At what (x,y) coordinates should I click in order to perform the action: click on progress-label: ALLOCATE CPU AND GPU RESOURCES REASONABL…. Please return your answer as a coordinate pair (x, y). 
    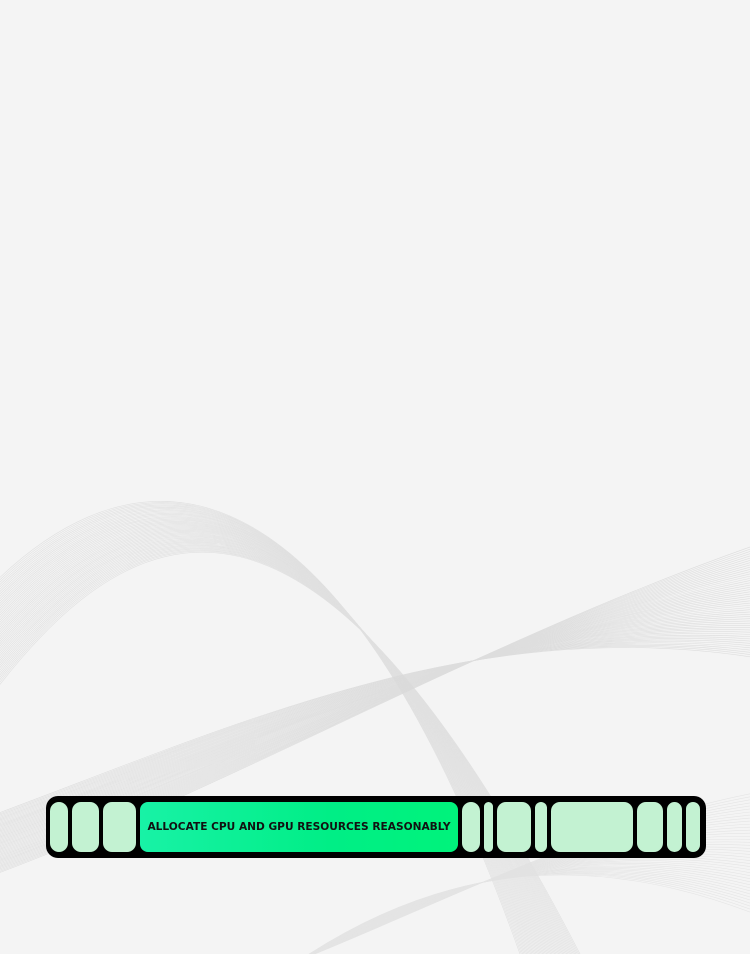
    Looking at the image, I should click on (299, 827).